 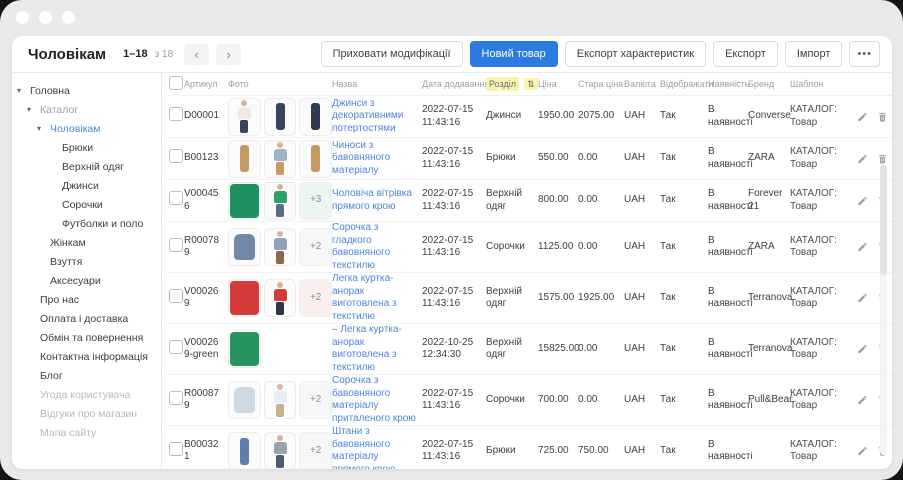 I want to click on sidebar-item-9: Взуття, so click(x=86, y=261).